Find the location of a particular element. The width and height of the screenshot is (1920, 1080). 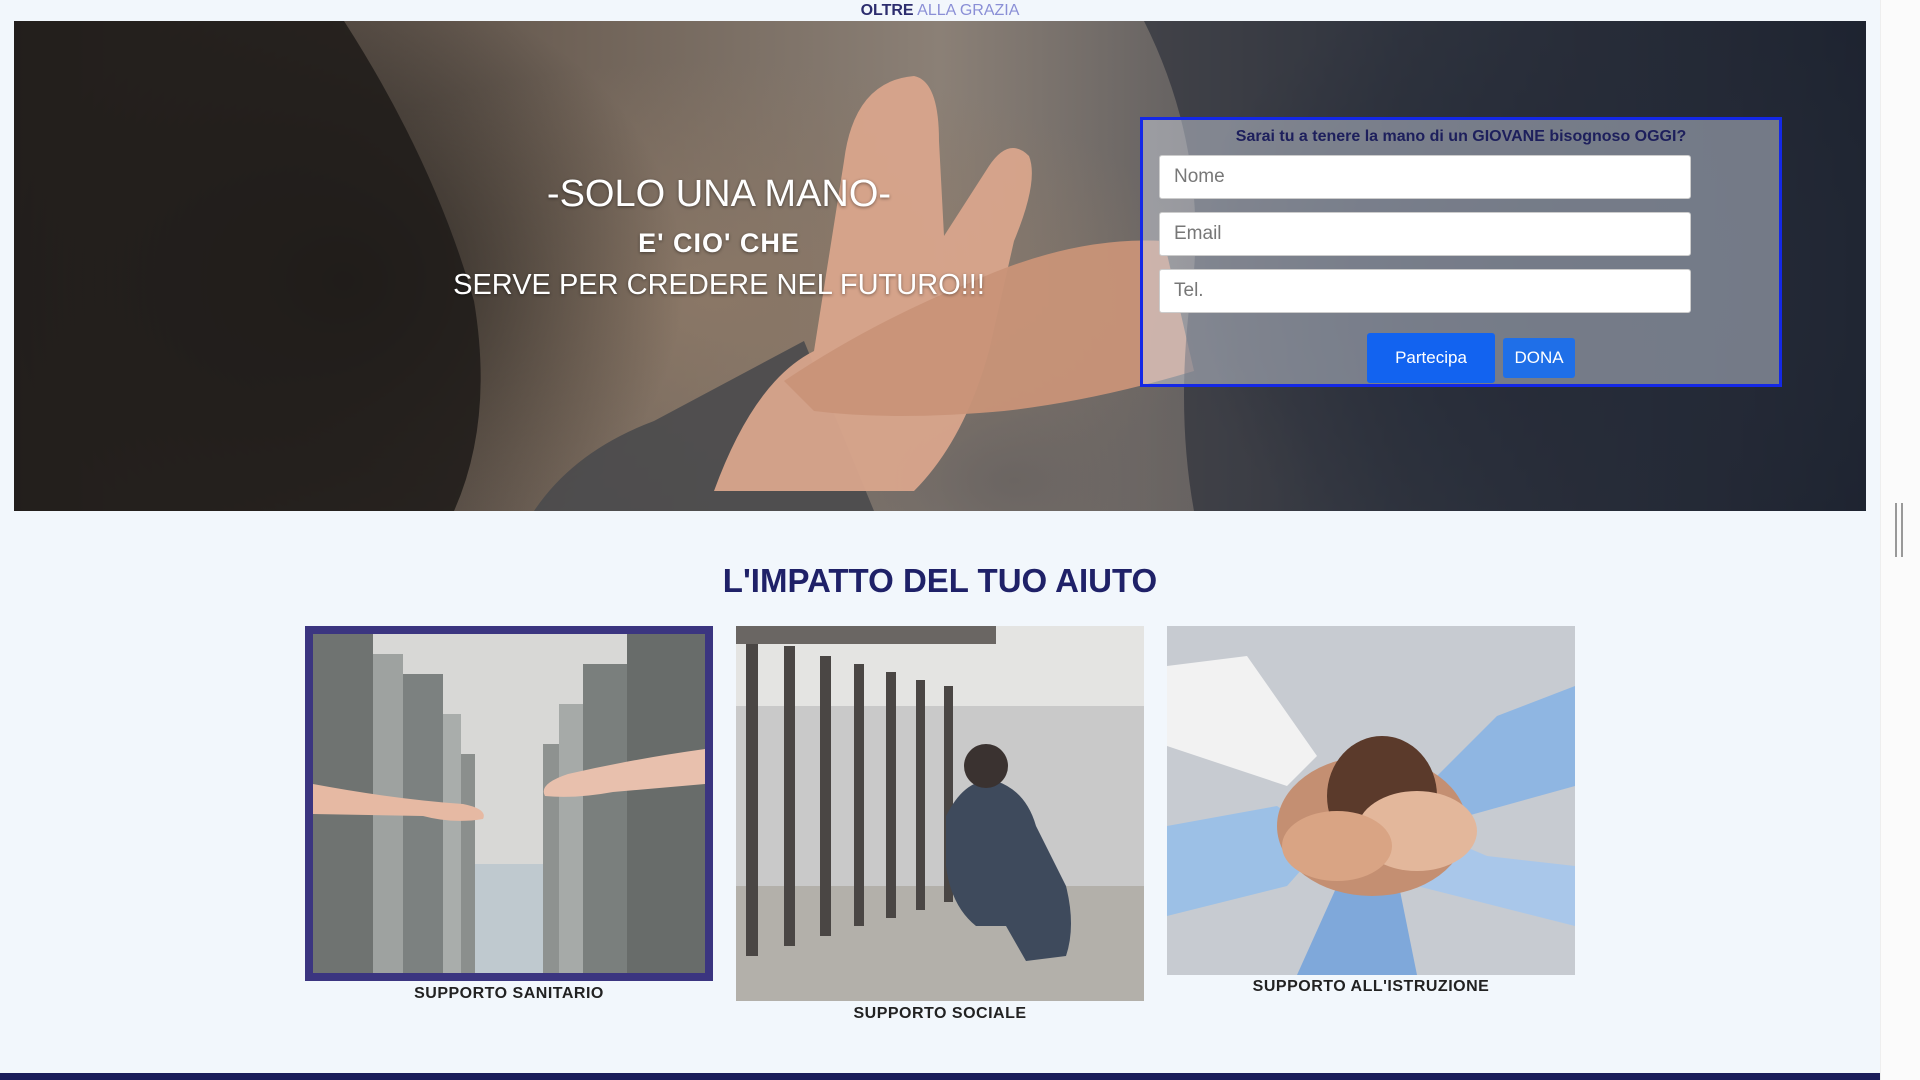

page-scrollbar is located at coordinates (1900, 540).